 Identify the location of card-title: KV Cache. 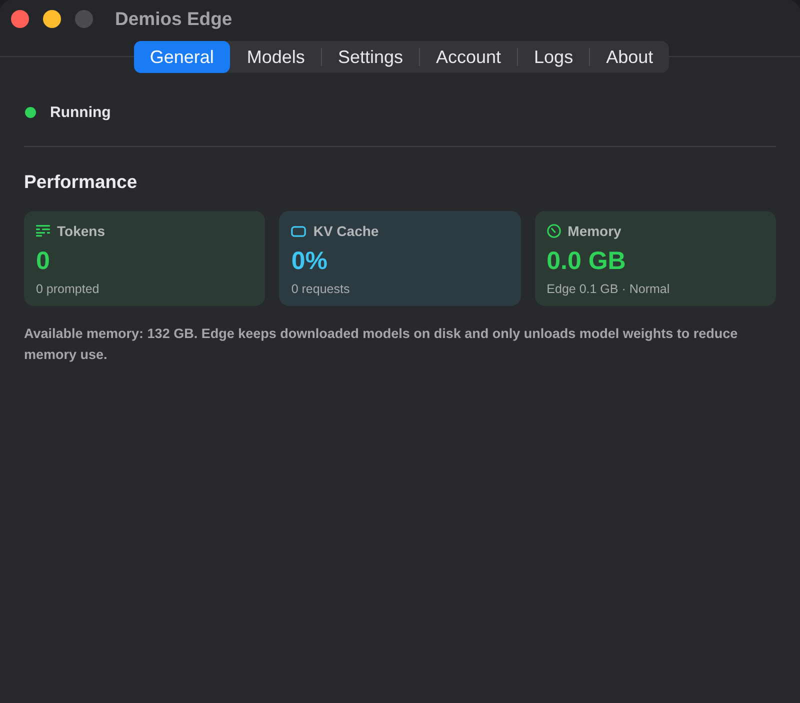
(346, 231).